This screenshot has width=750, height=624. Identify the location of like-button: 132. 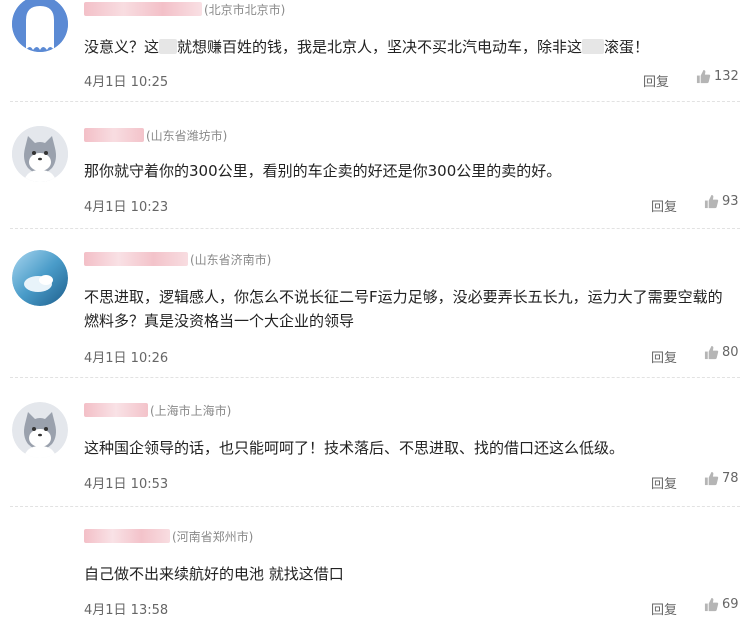
(717, 76).